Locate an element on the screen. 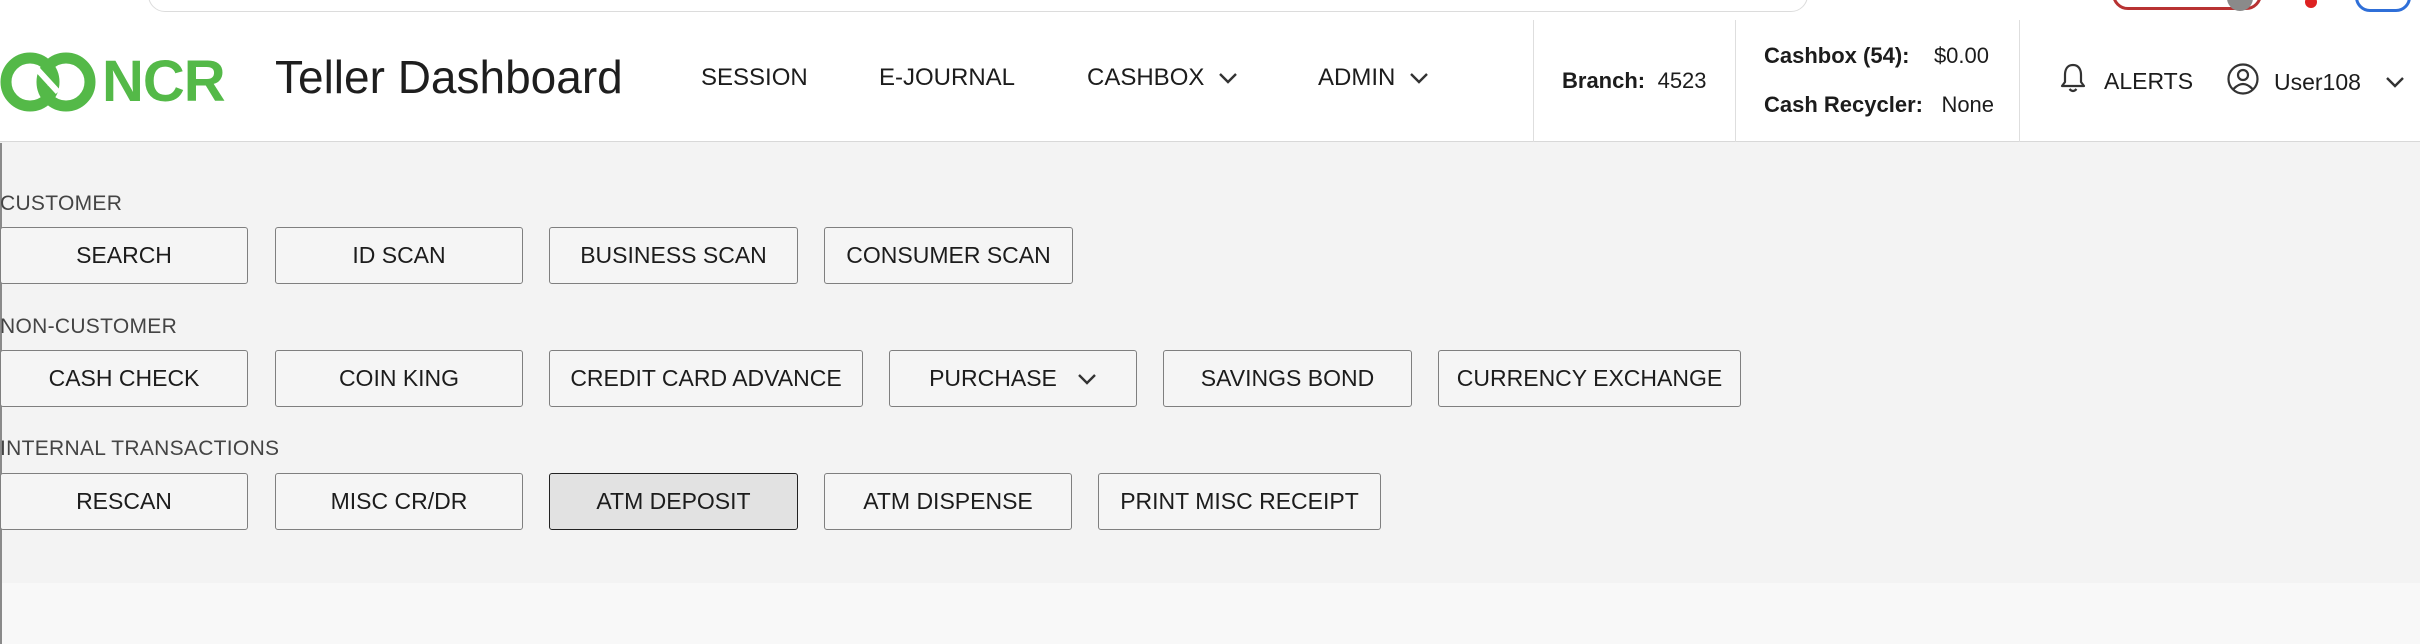 The width and height of the screenshot is (2420, 644). alerts-label: ALERTS is located at coordinates (2149, 80).